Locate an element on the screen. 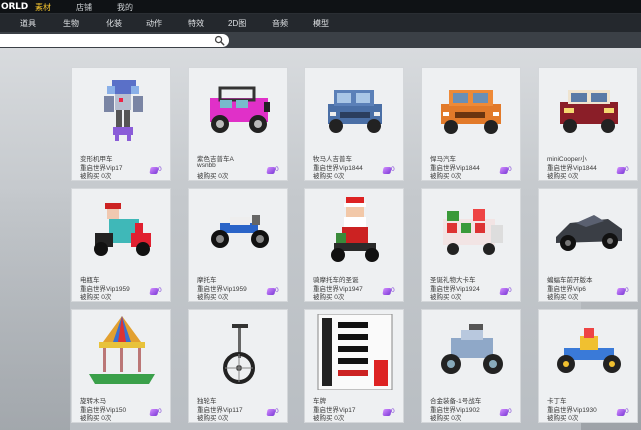  thumbnail-orange-hummer is located at coordinates (472, 110).